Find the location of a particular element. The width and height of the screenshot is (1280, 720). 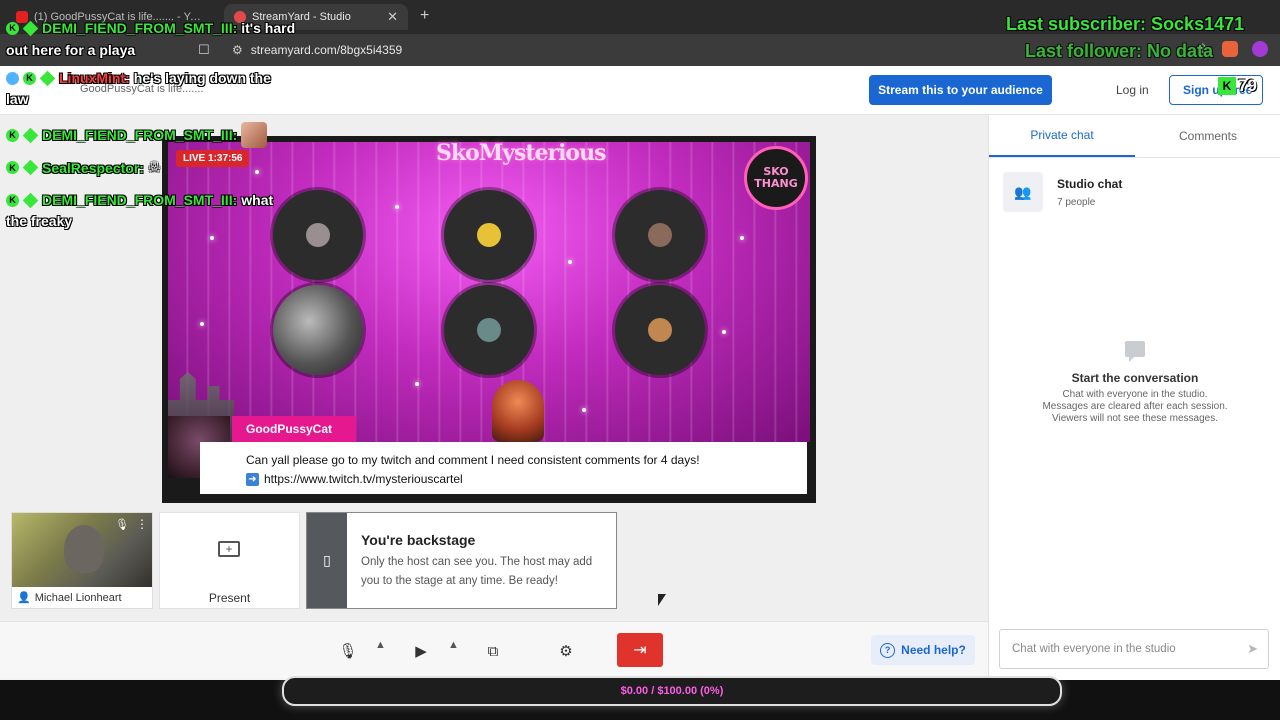

help-icon: ? is located at coordinates (888, 650).